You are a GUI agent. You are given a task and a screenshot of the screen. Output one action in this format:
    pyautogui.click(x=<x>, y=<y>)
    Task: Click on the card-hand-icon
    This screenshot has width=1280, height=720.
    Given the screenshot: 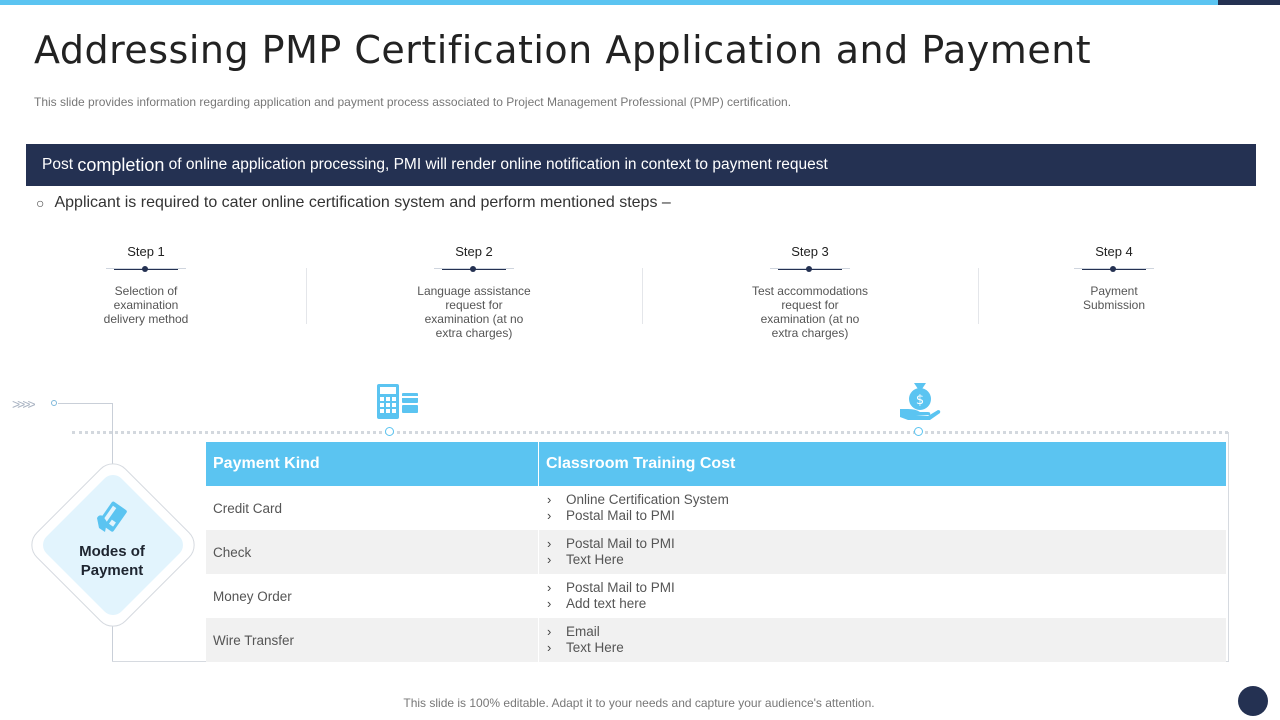 What is the action you would take?
    pyautogui.click(x=113, y=520)
    